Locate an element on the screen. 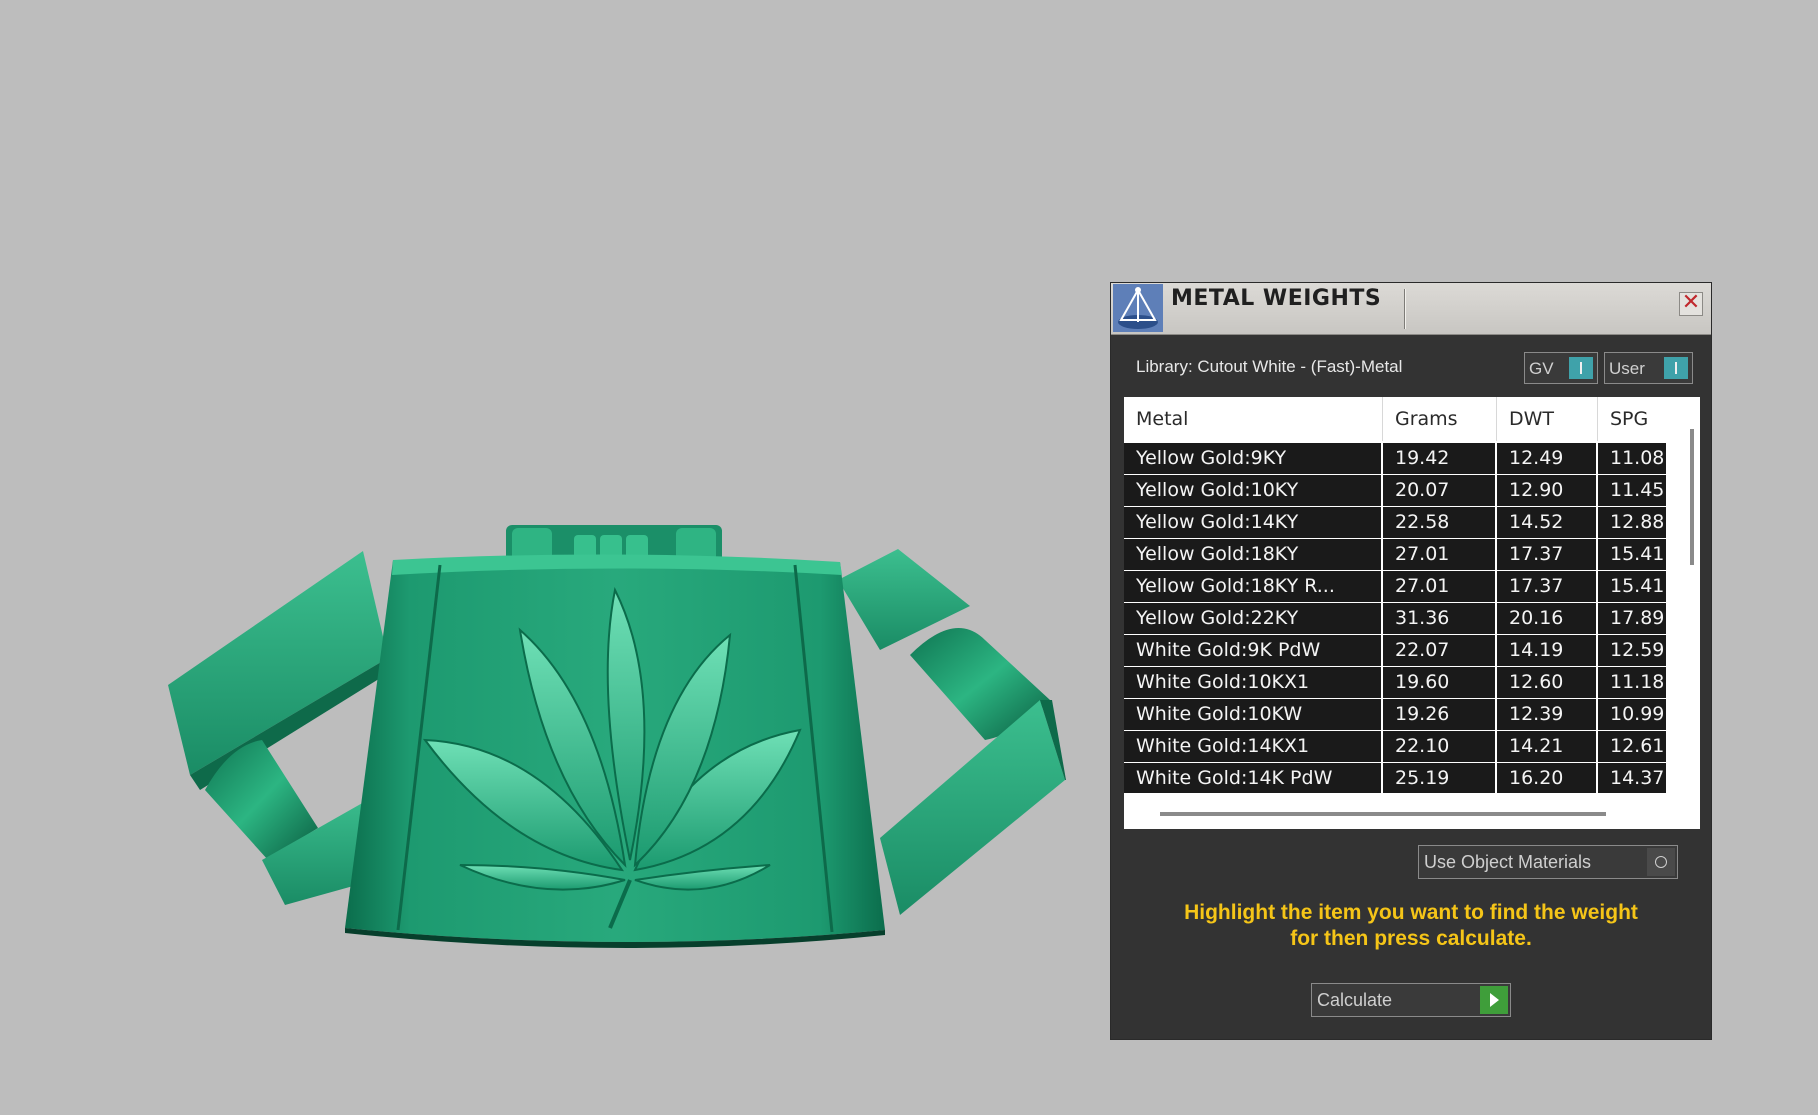  metal-cell: Yellow Gold:22KY is located at coordinates (1253, 618).